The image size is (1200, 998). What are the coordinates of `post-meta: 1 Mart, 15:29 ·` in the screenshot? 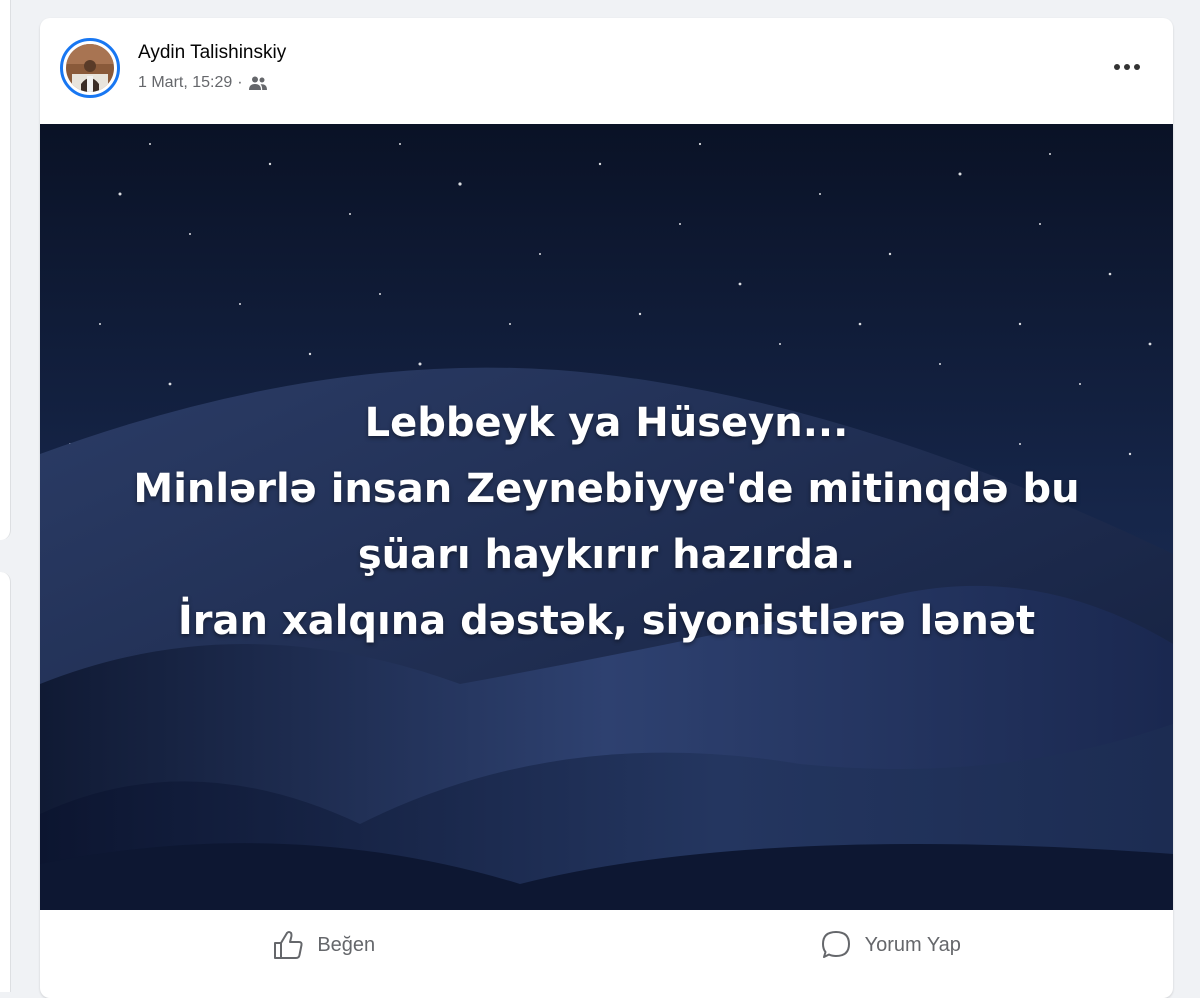 It's located at (203, 83).